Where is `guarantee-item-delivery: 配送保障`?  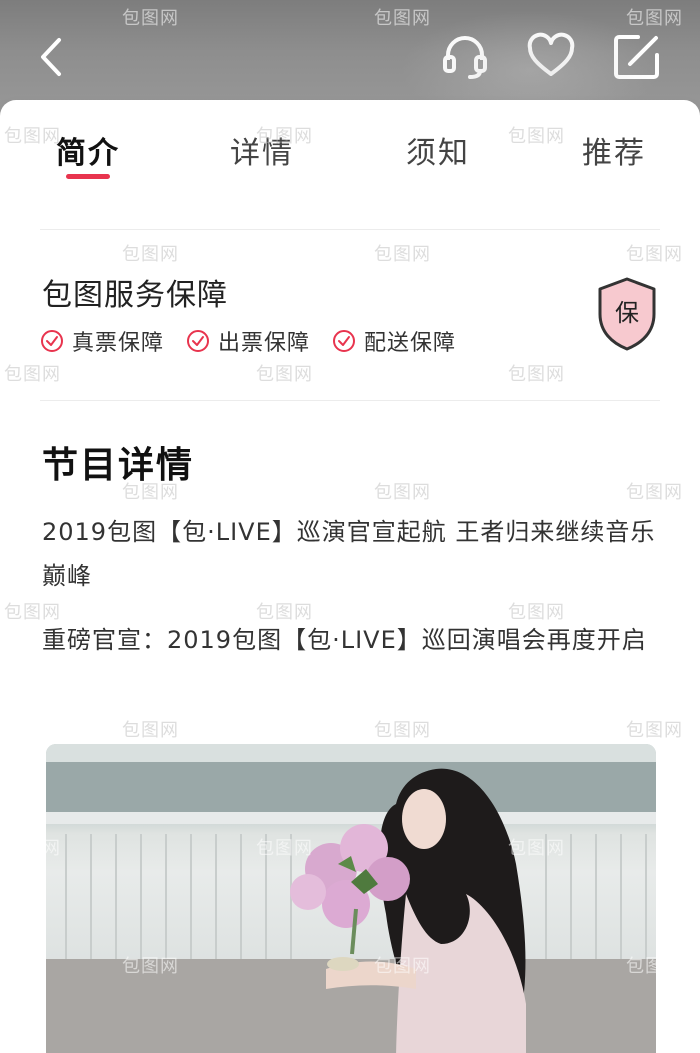 guarantee-item-delivery: 配送保障 is located at coordinates (394, 341).